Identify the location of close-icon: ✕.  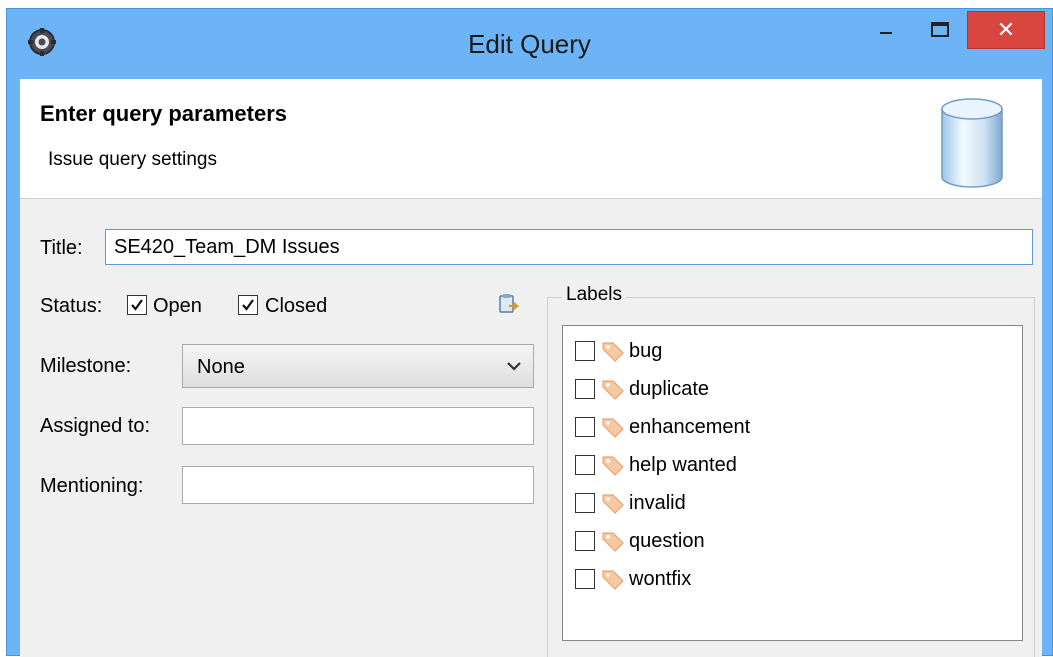
(1006, 30).